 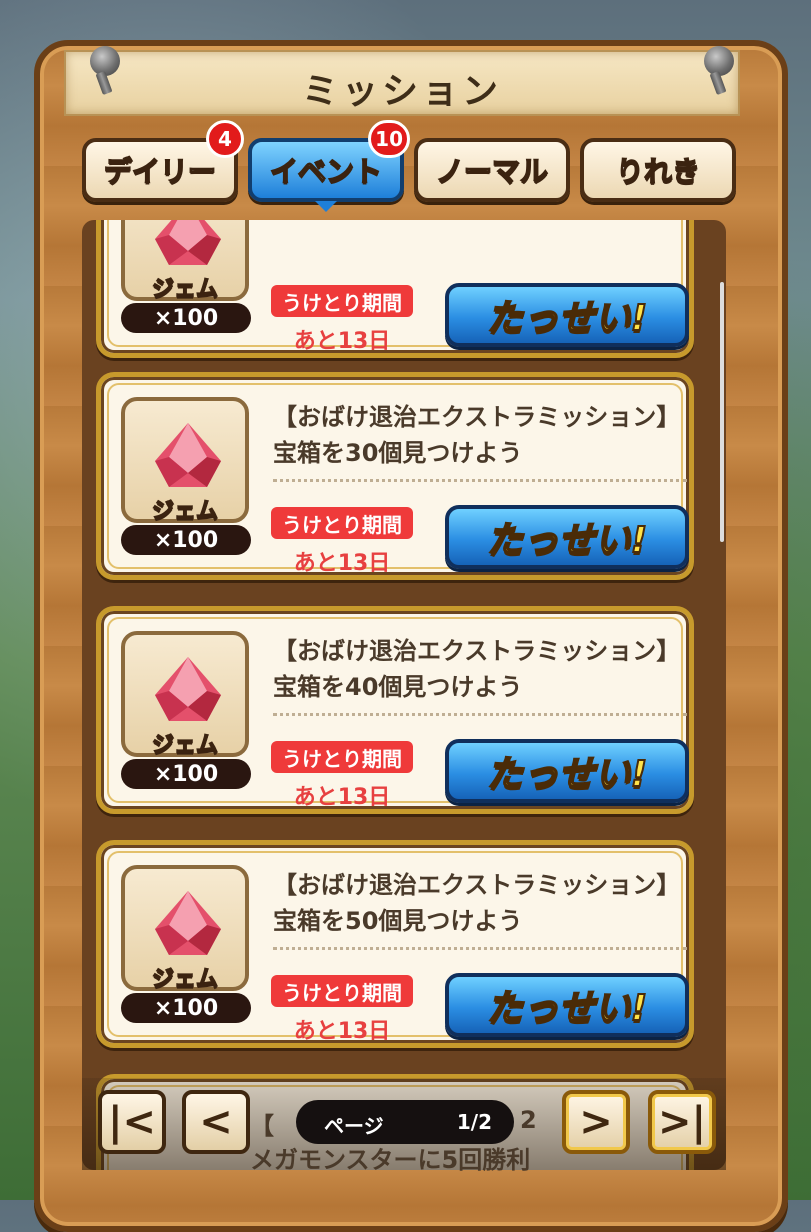 What do you see at coordinates (483, 435) in the screenshot?
I see `mission-description: 【おばけ退治エクストラミッション】 宝箱を30個見つけよう` at bounding box center [483, 435].